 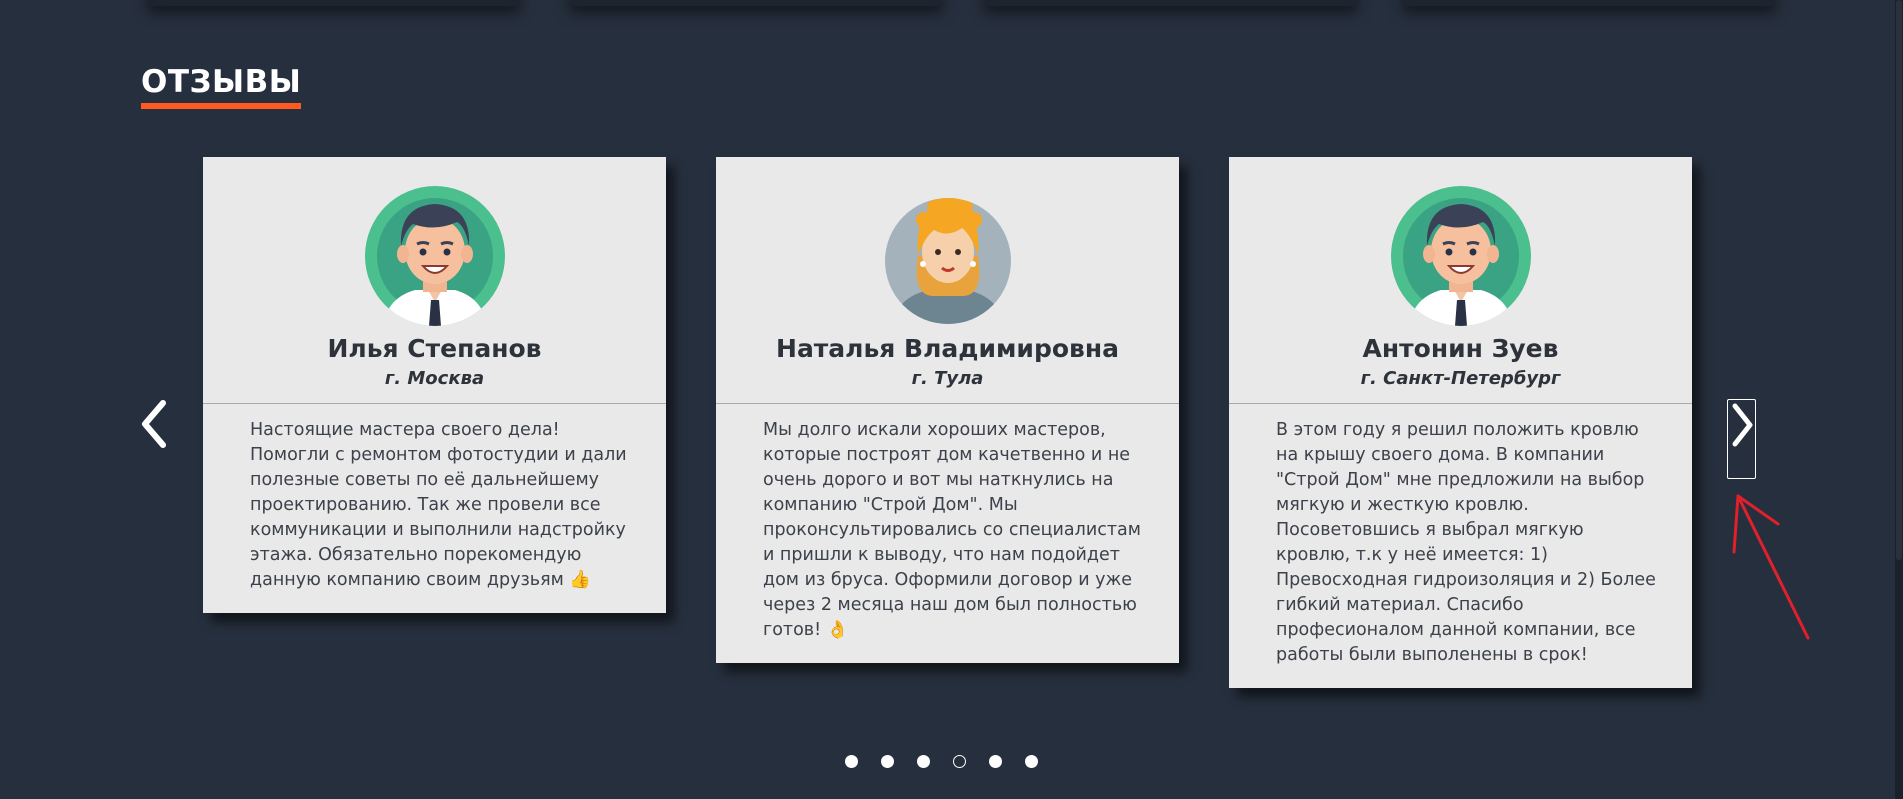 What do you see at coordinates (941, 761) in the screenshot?
I see `carousel-pagination` at bounding box center [941, 761].